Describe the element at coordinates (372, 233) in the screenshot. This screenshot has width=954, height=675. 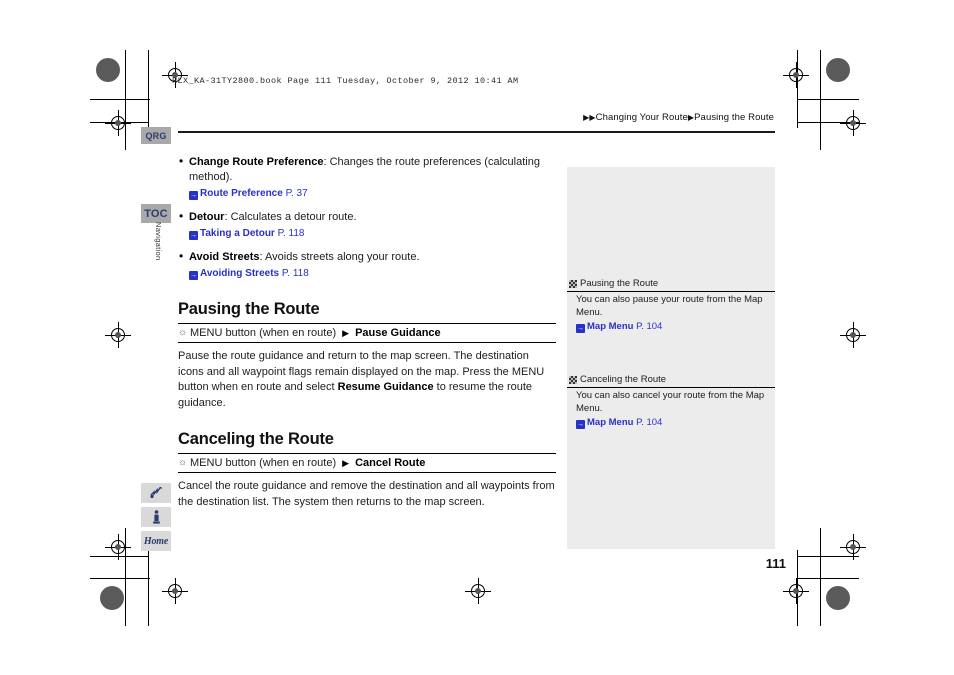
I see `cross-reference-link: → Taking a Detour P. 118` at that location.